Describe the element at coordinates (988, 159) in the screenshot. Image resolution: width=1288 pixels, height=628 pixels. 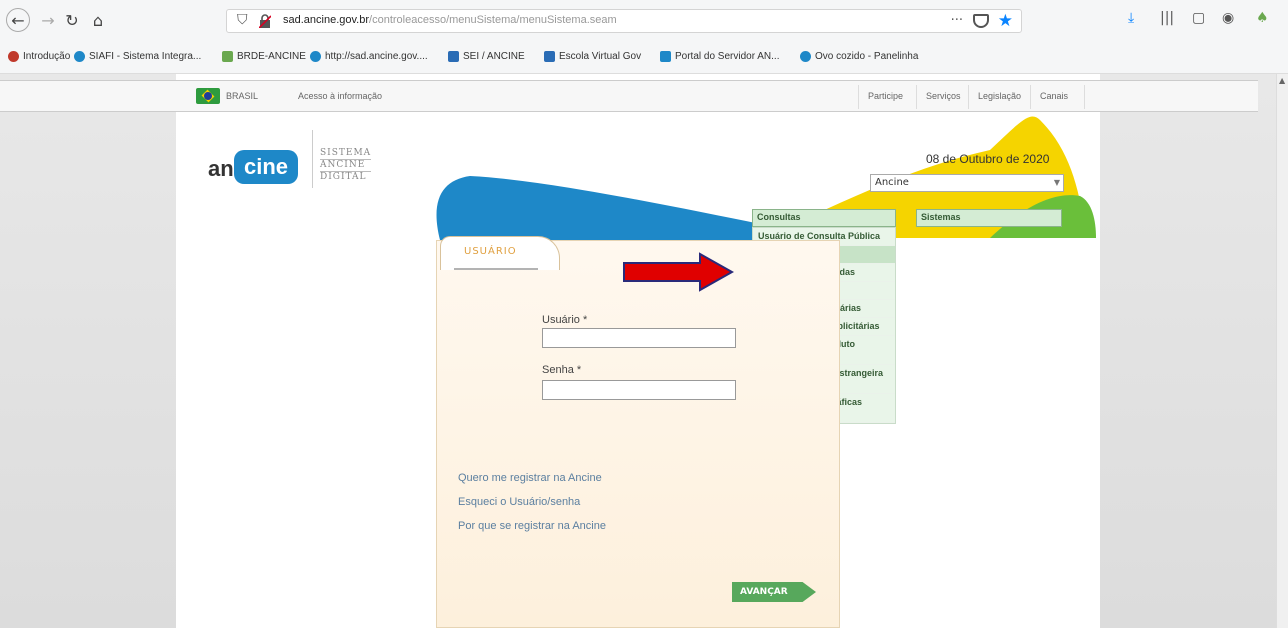
I see `current-date: 08 de Outubro de 2020` at that location.